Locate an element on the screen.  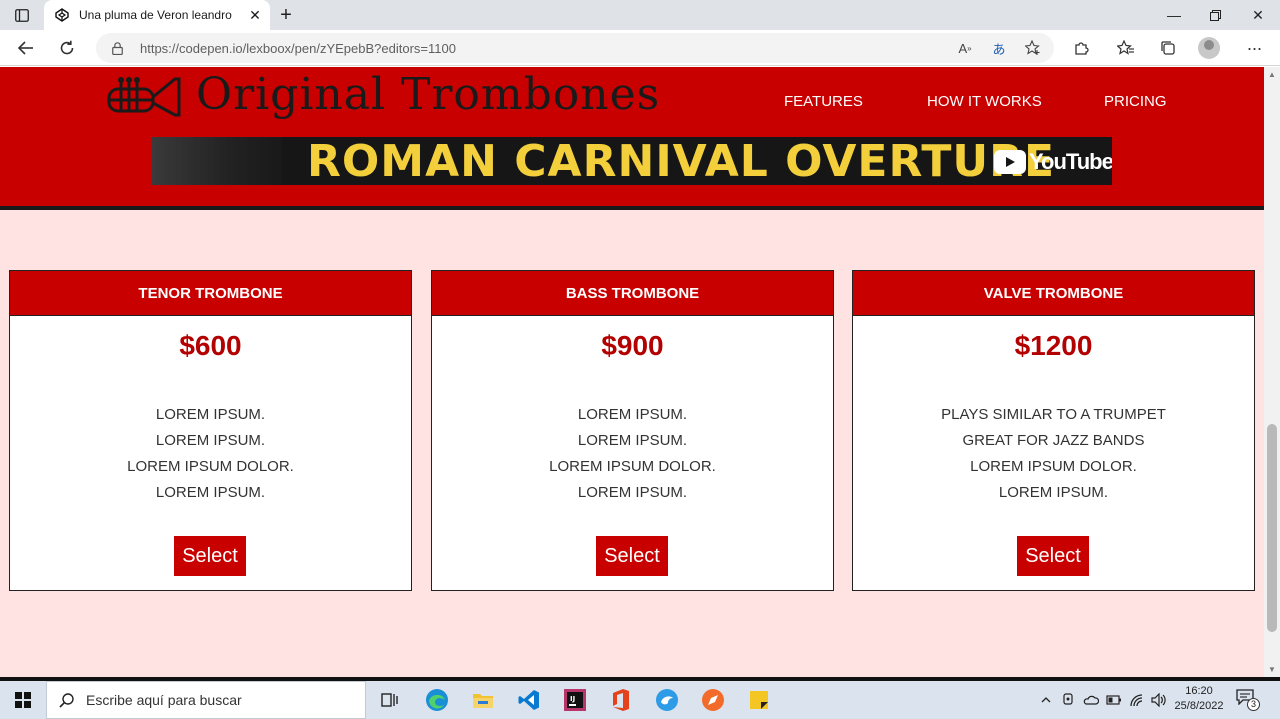
taskbar-search-box: Escribe aquí para buscar is located at coordinates (206, 700).